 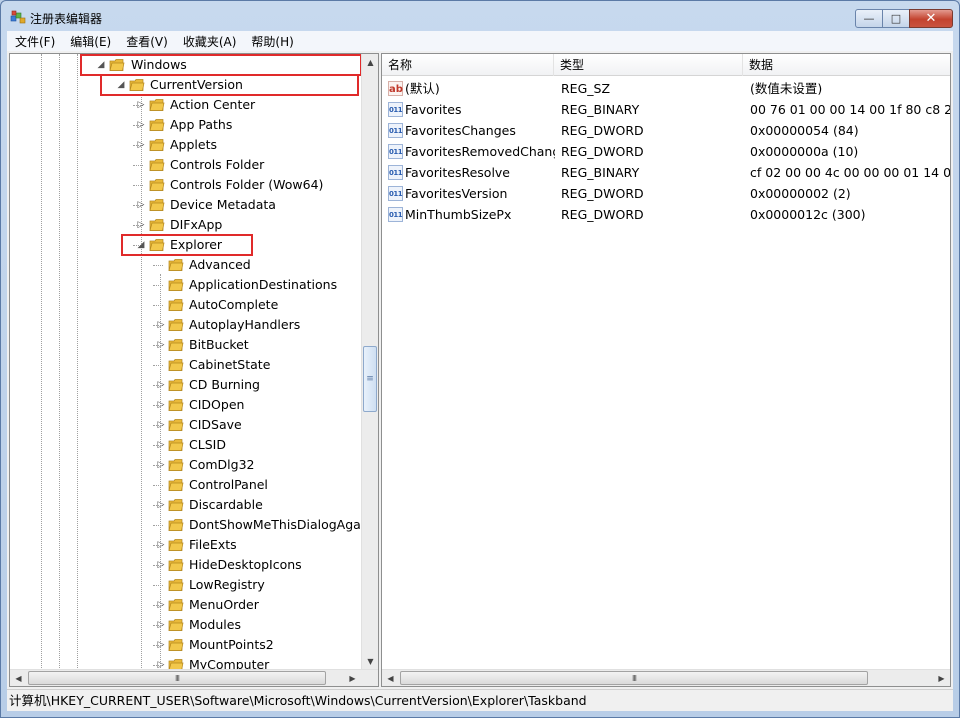 I want to click on scroll-up-button: ▲, so click(x=370, y=62).